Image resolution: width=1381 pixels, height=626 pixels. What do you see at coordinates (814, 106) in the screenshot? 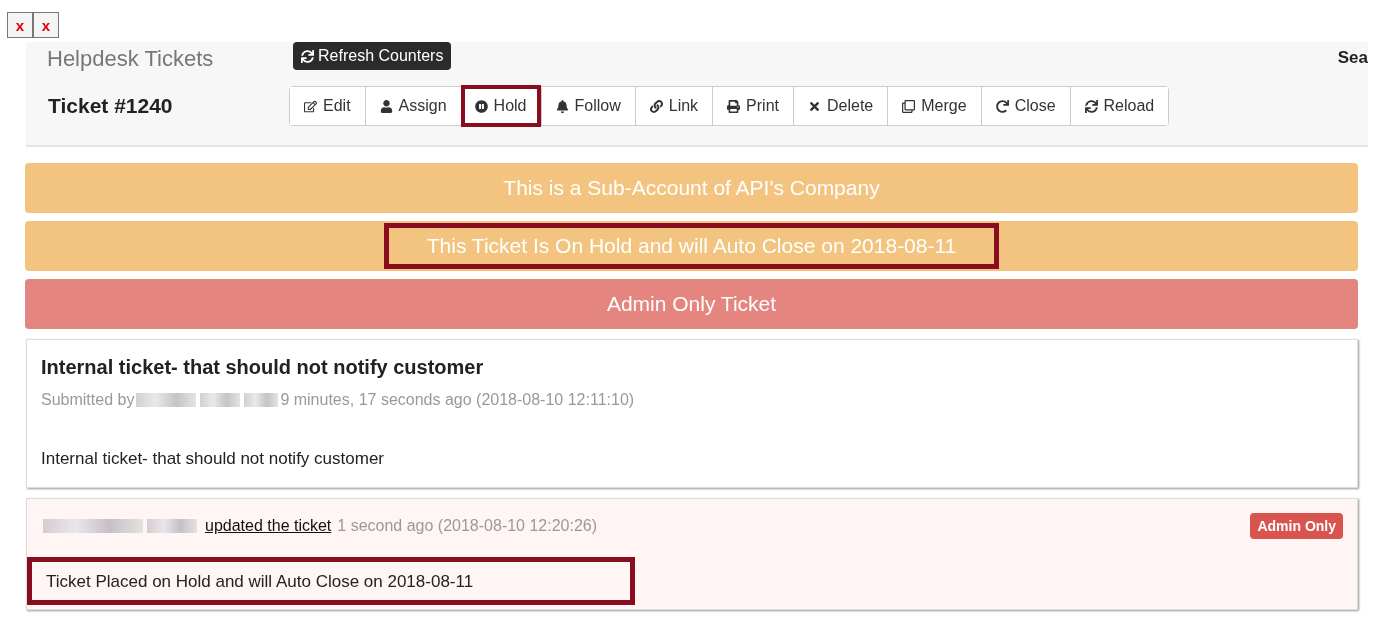
I see `close-icon` at bounding box center [814, 106].